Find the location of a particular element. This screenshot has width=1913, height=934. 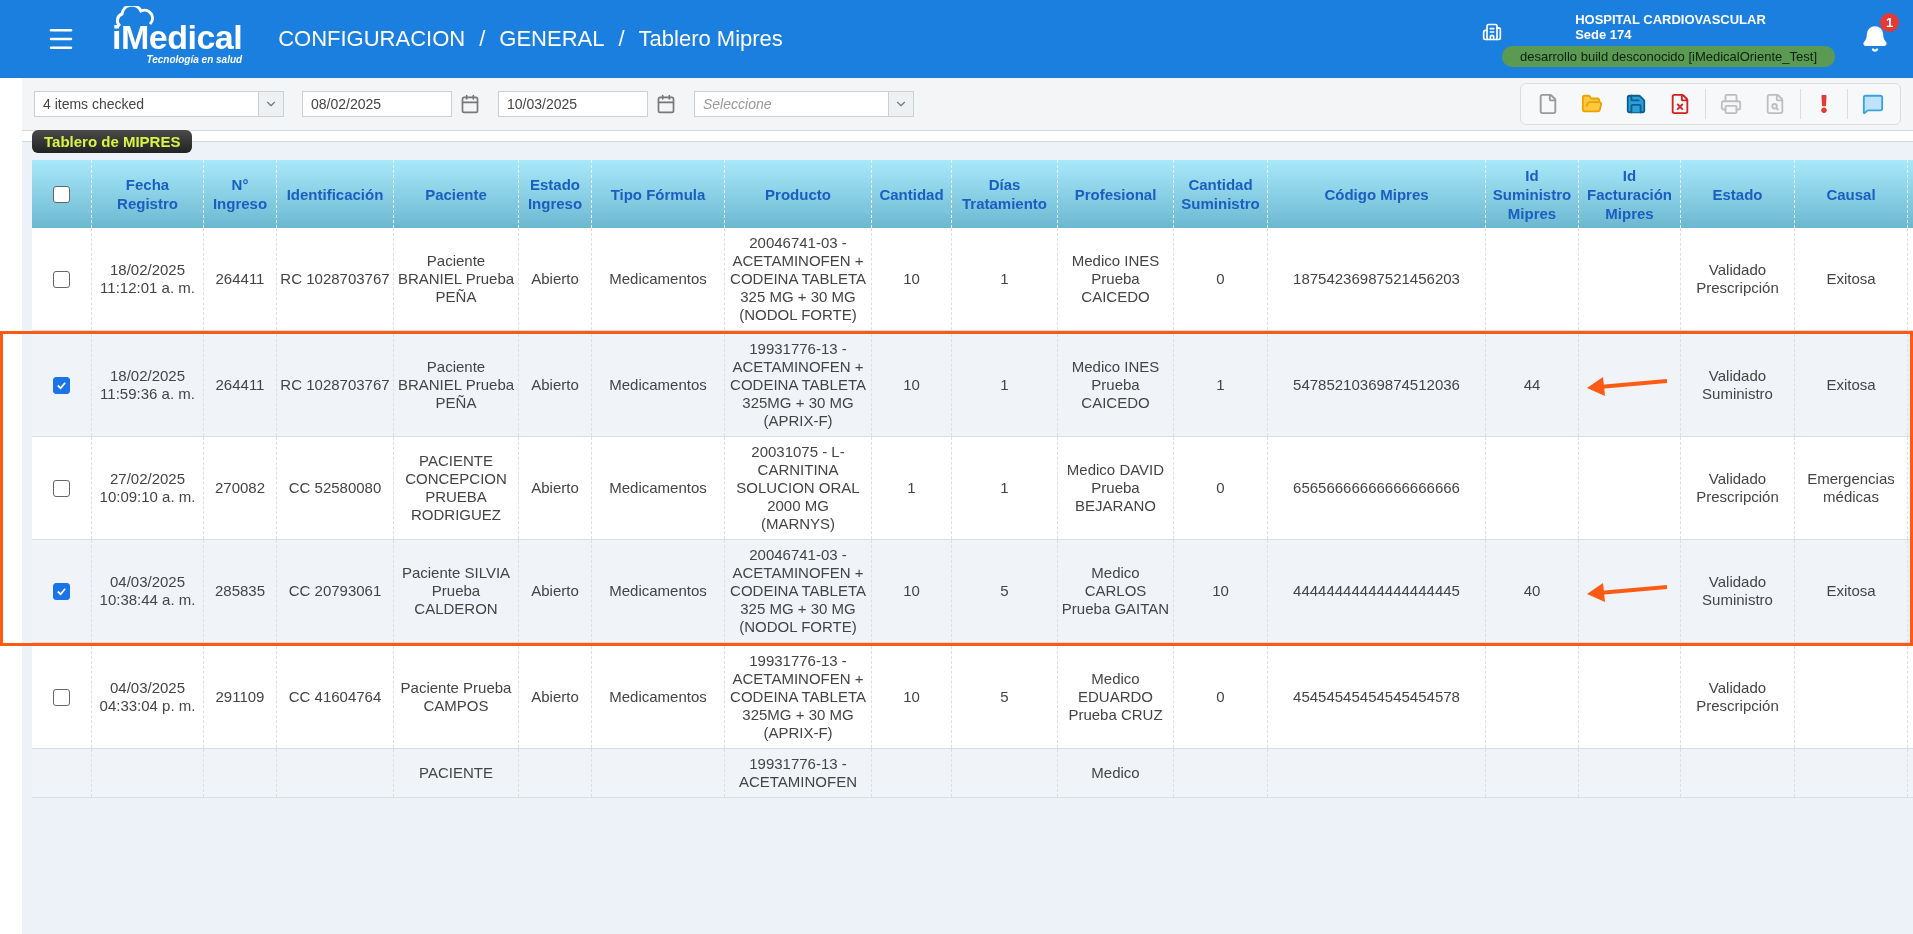

logo-tagline: Tecnología en salud is located at coordinates (194, 59).